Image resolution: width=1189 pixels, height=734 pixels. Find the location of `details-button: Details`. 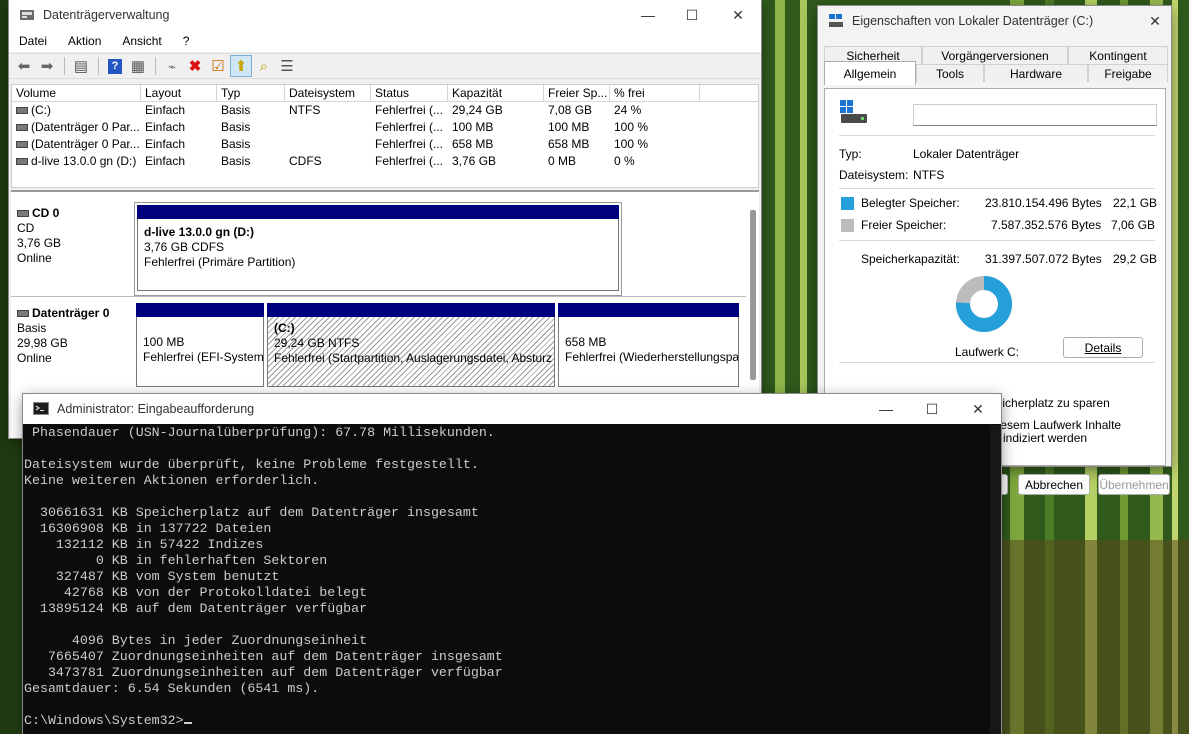

details-button: Details is located at coordinates (1103, 347).